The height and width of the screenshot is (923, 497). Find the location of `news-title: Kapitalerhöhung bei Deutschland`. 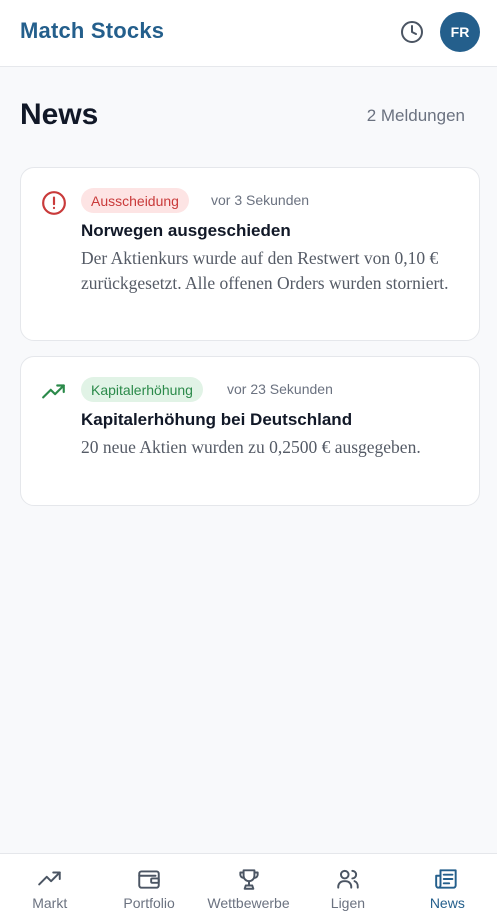

news-title: Kapitalerhöhung bei Deutschland is located at coordinates (217, 419).